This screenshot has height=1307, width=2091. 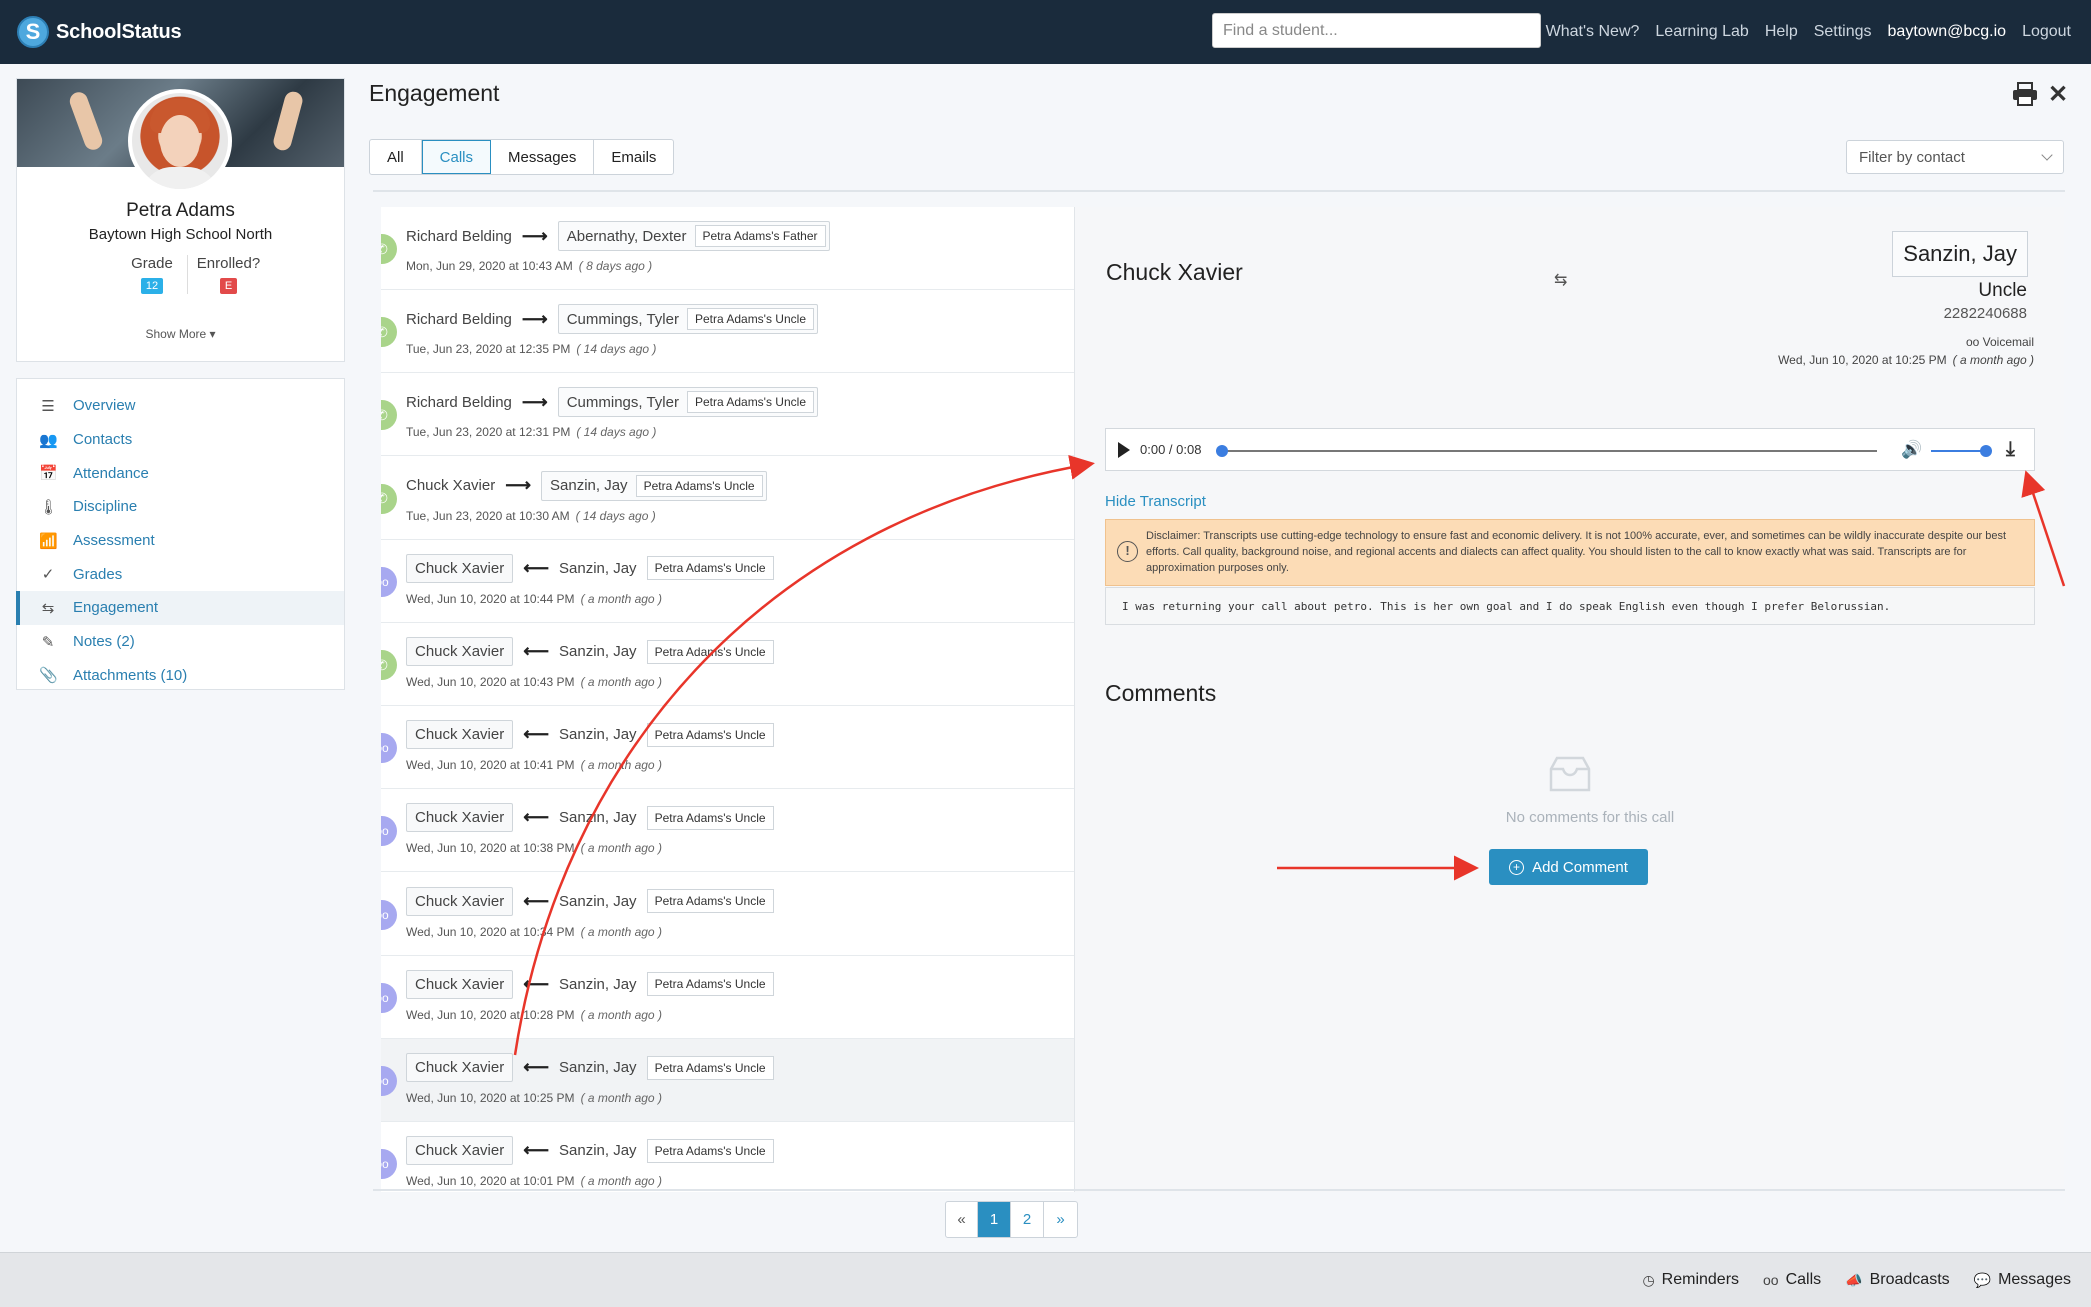 I want to click on side-item-notes: ✎ Notes (2), so click(x=180, y=642).